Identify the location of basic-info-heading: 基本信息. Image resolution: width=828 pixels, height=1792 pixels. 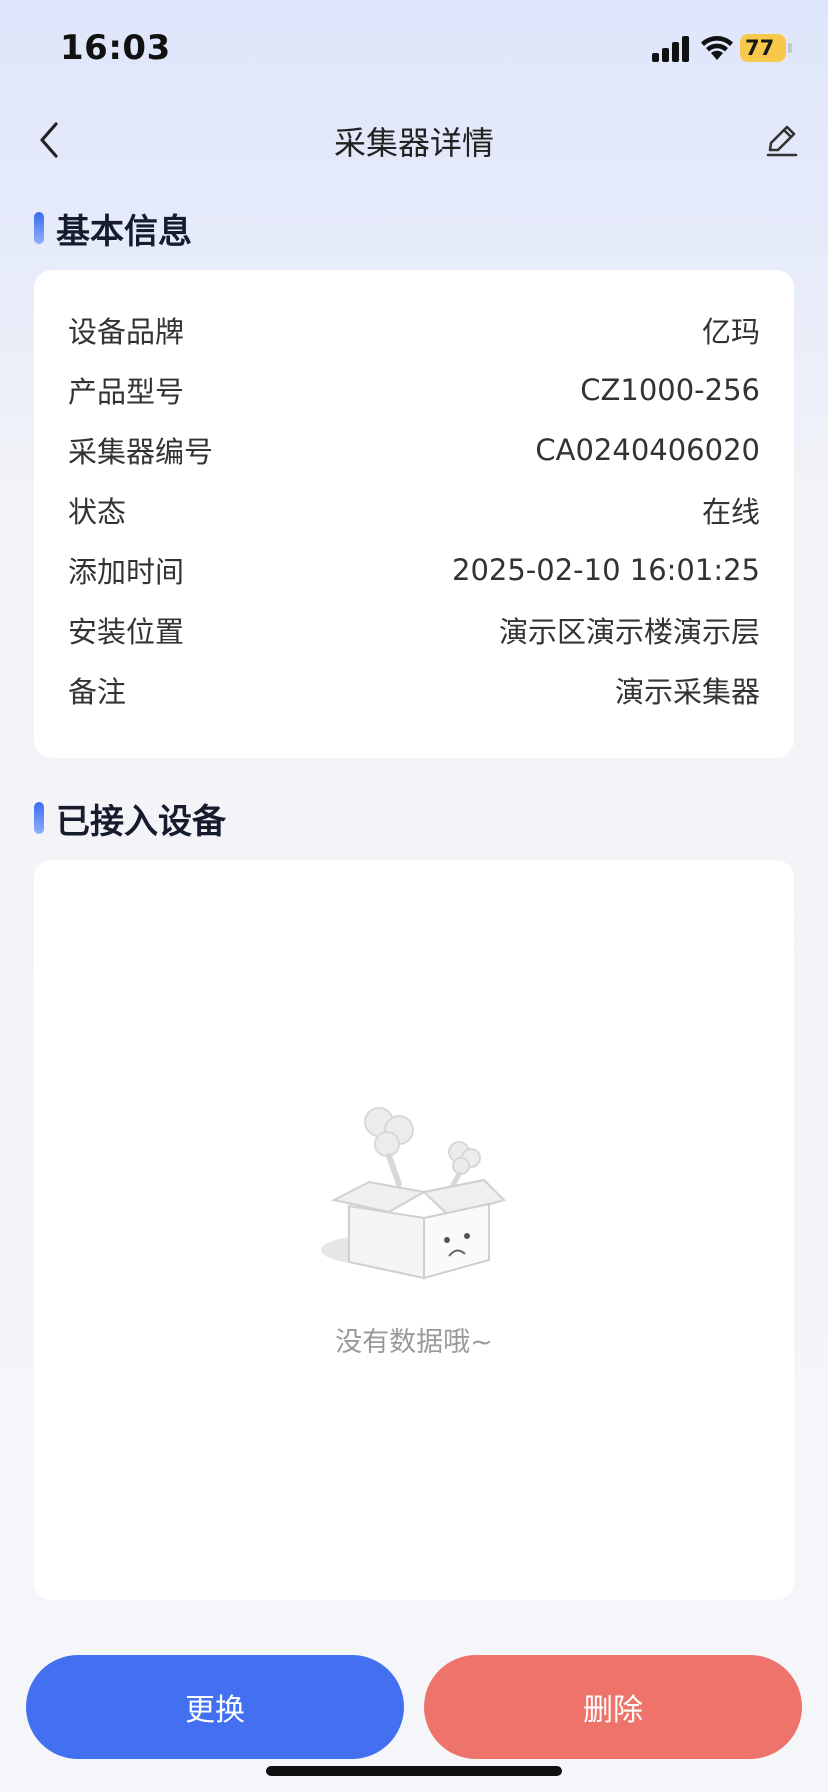
(113, 229).